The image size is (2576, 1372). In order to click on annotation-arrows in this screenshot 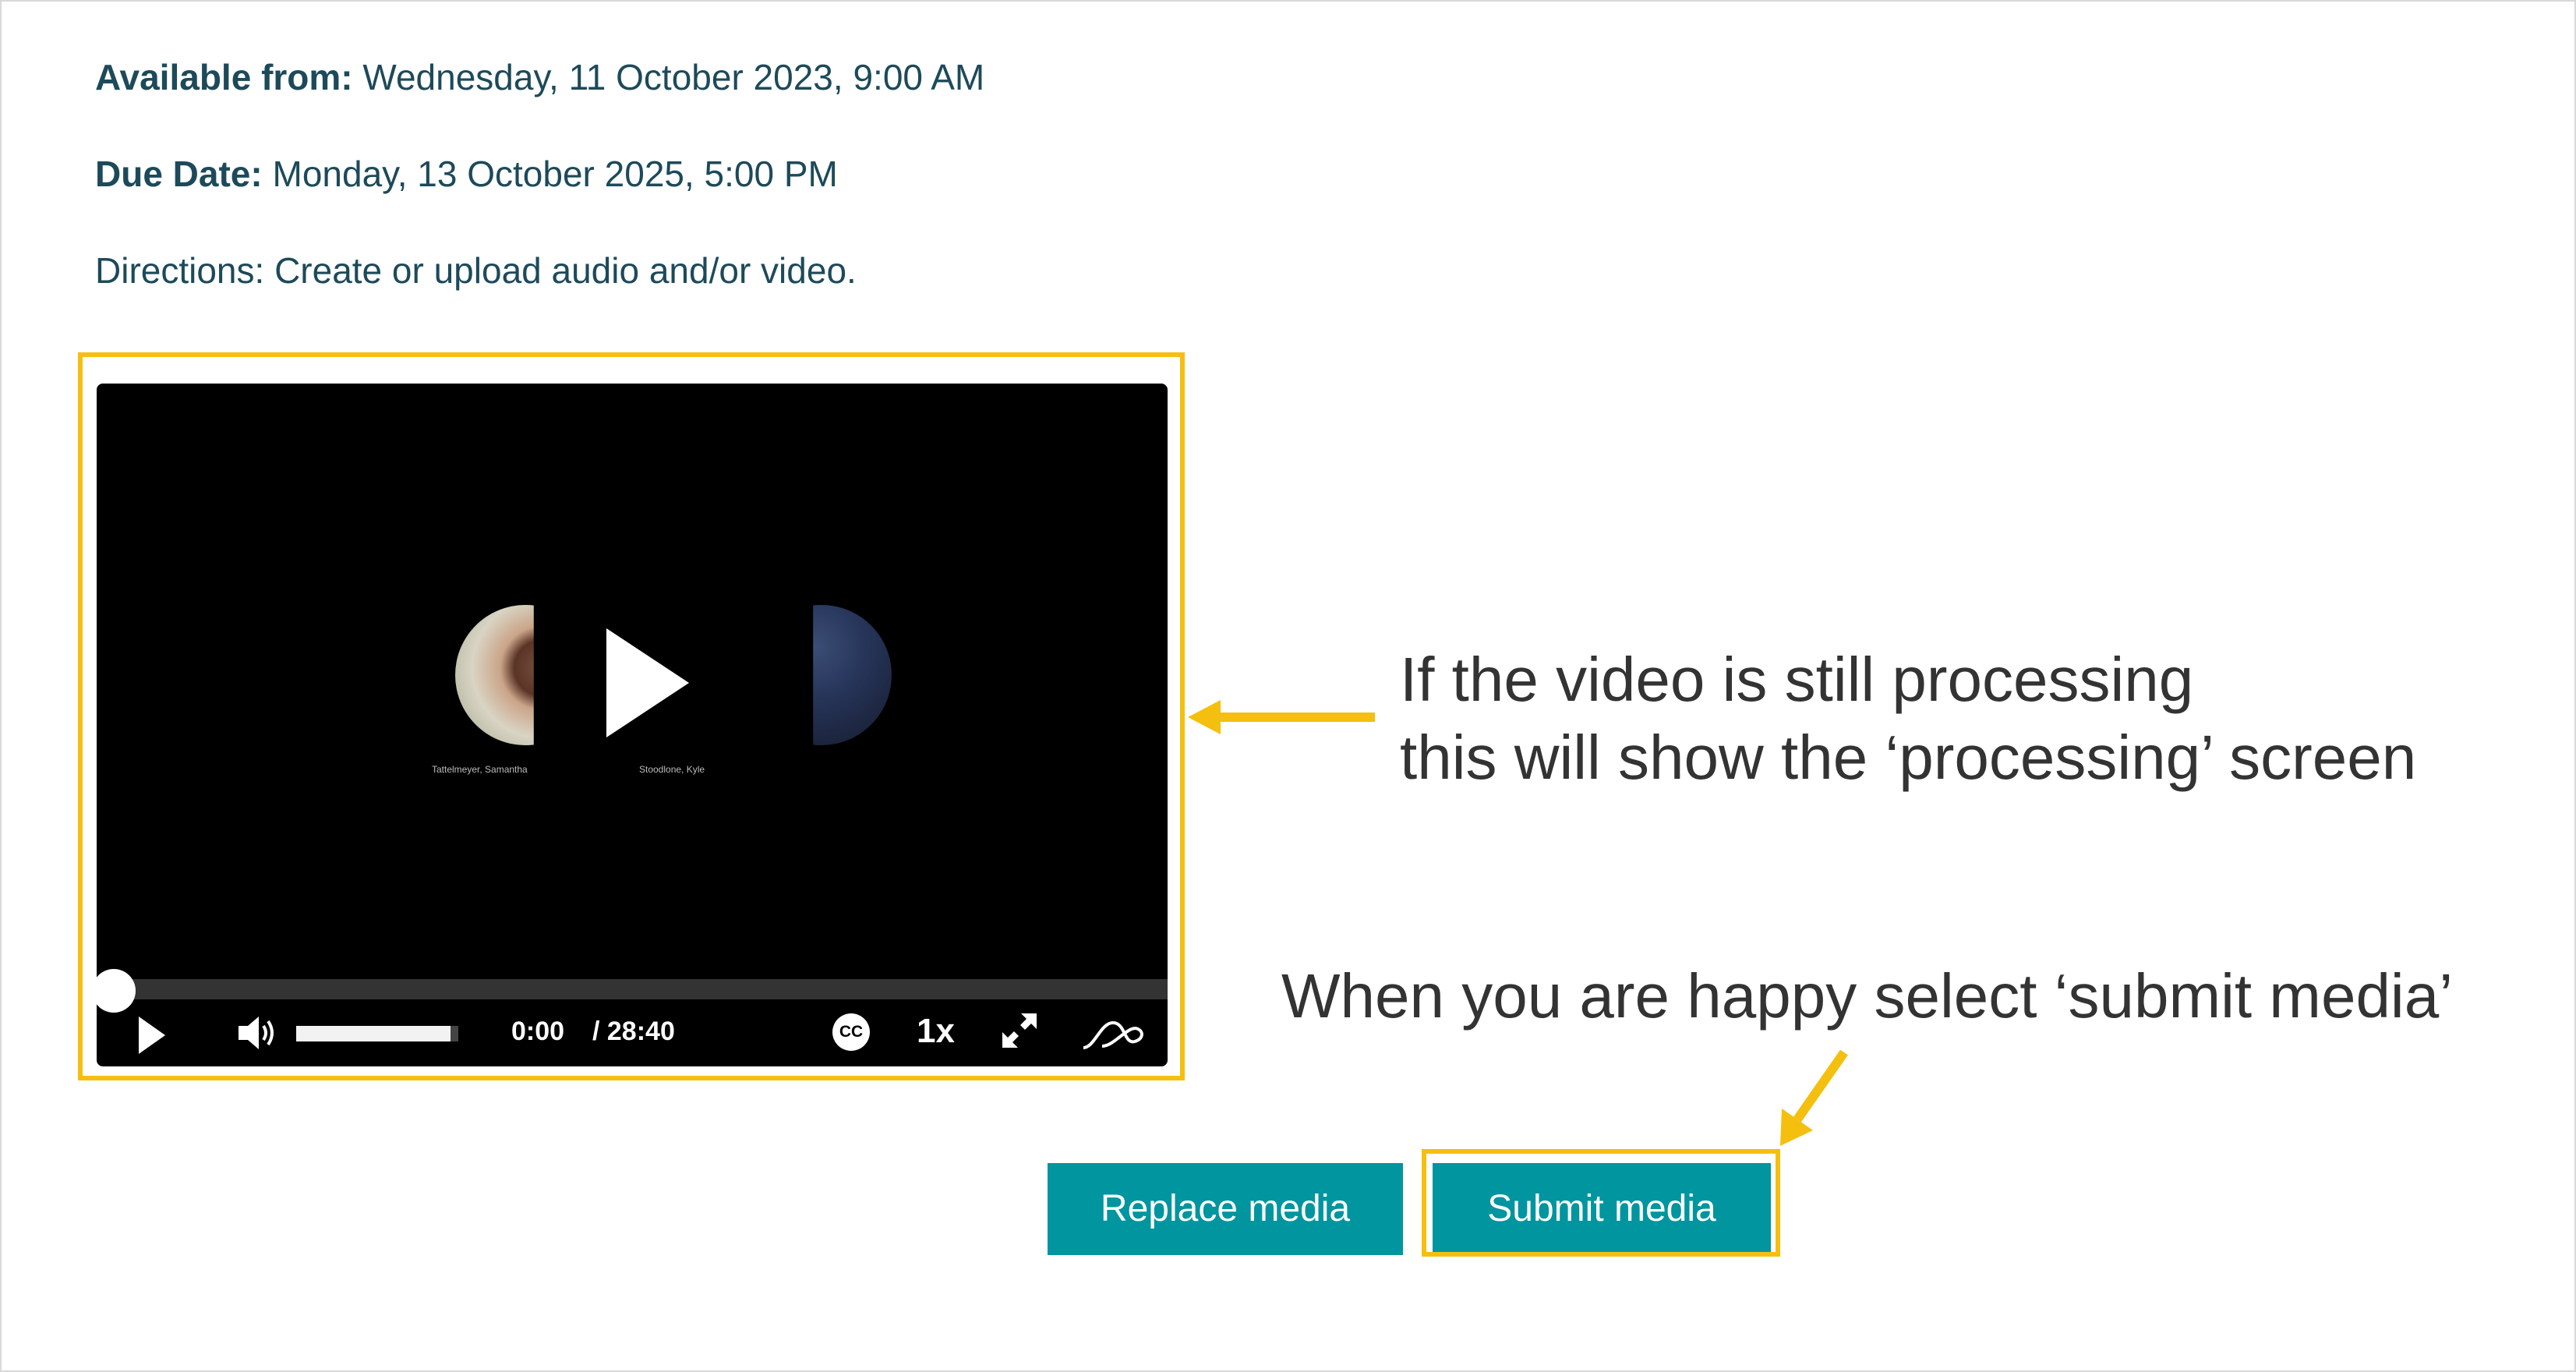, I will do `click(1518, 923)`.